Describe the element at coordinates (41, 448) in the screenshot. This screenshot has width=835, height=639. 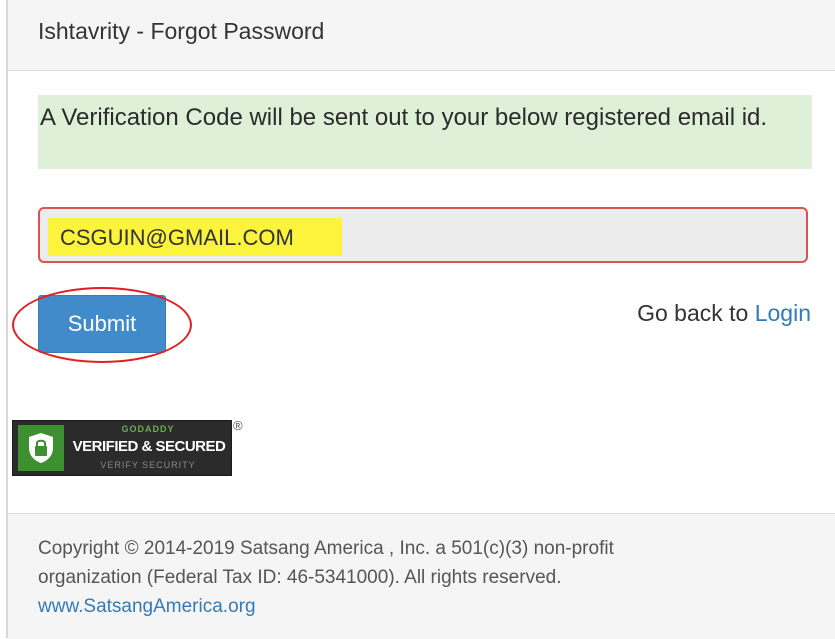
I see `lock-icon` at that location.